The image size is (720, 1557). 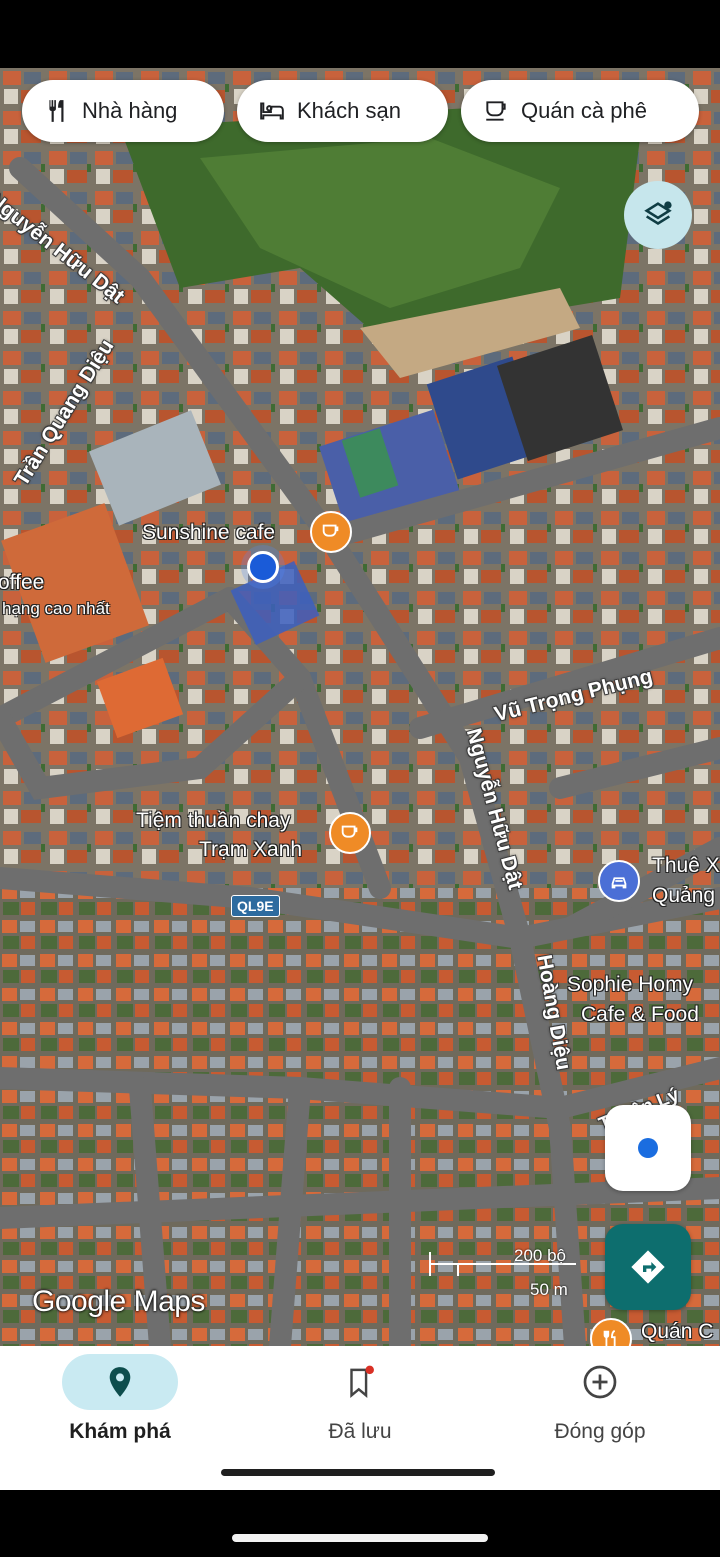 I want to click on poi-label-thue-1: Thuê X, so click(x=686, y=866).